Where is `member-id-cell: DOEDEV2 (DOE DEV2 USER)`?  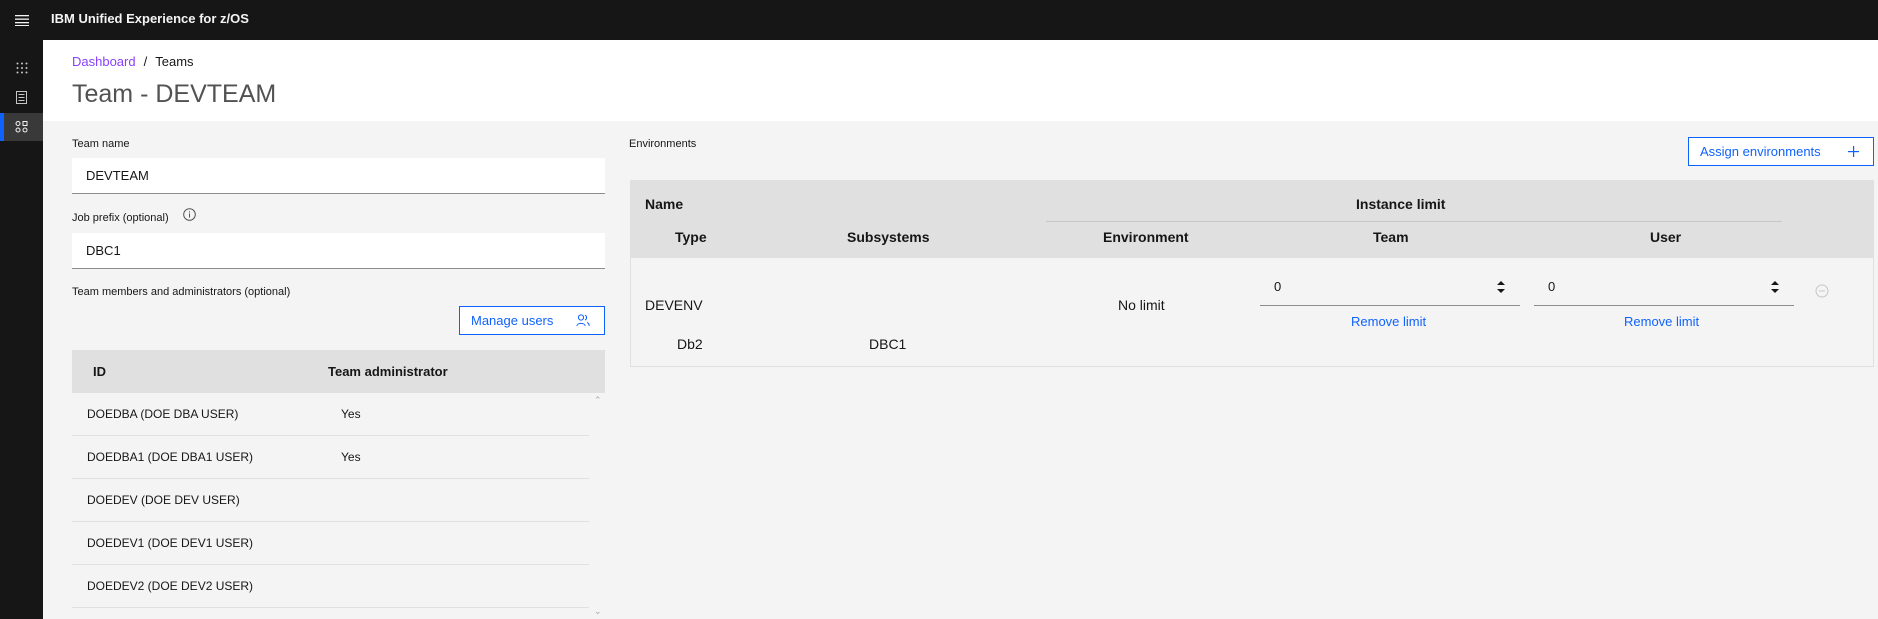
member-id-cell: DOEDEV2 (DOE DEV2 USER) is located at coordinates (170, 586).